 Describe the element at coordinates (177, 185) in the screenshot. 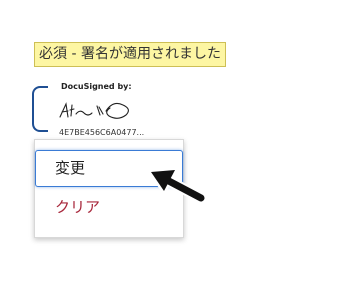

I see `pointer-arrow-icon` at that location.